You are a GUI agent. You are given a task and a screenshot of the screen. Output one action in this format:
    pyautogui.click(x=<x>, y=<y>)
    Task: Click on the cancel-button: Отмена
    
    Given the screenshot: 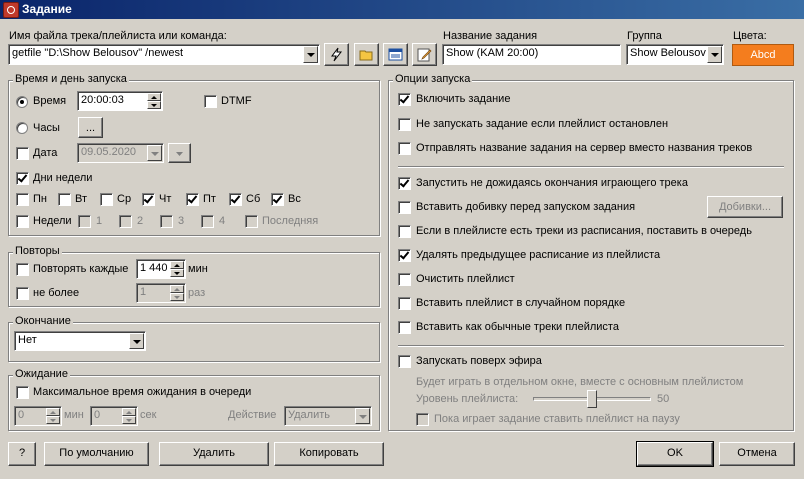 What is the action you would take?
    pyautogui.click(x=757, y=454)
    